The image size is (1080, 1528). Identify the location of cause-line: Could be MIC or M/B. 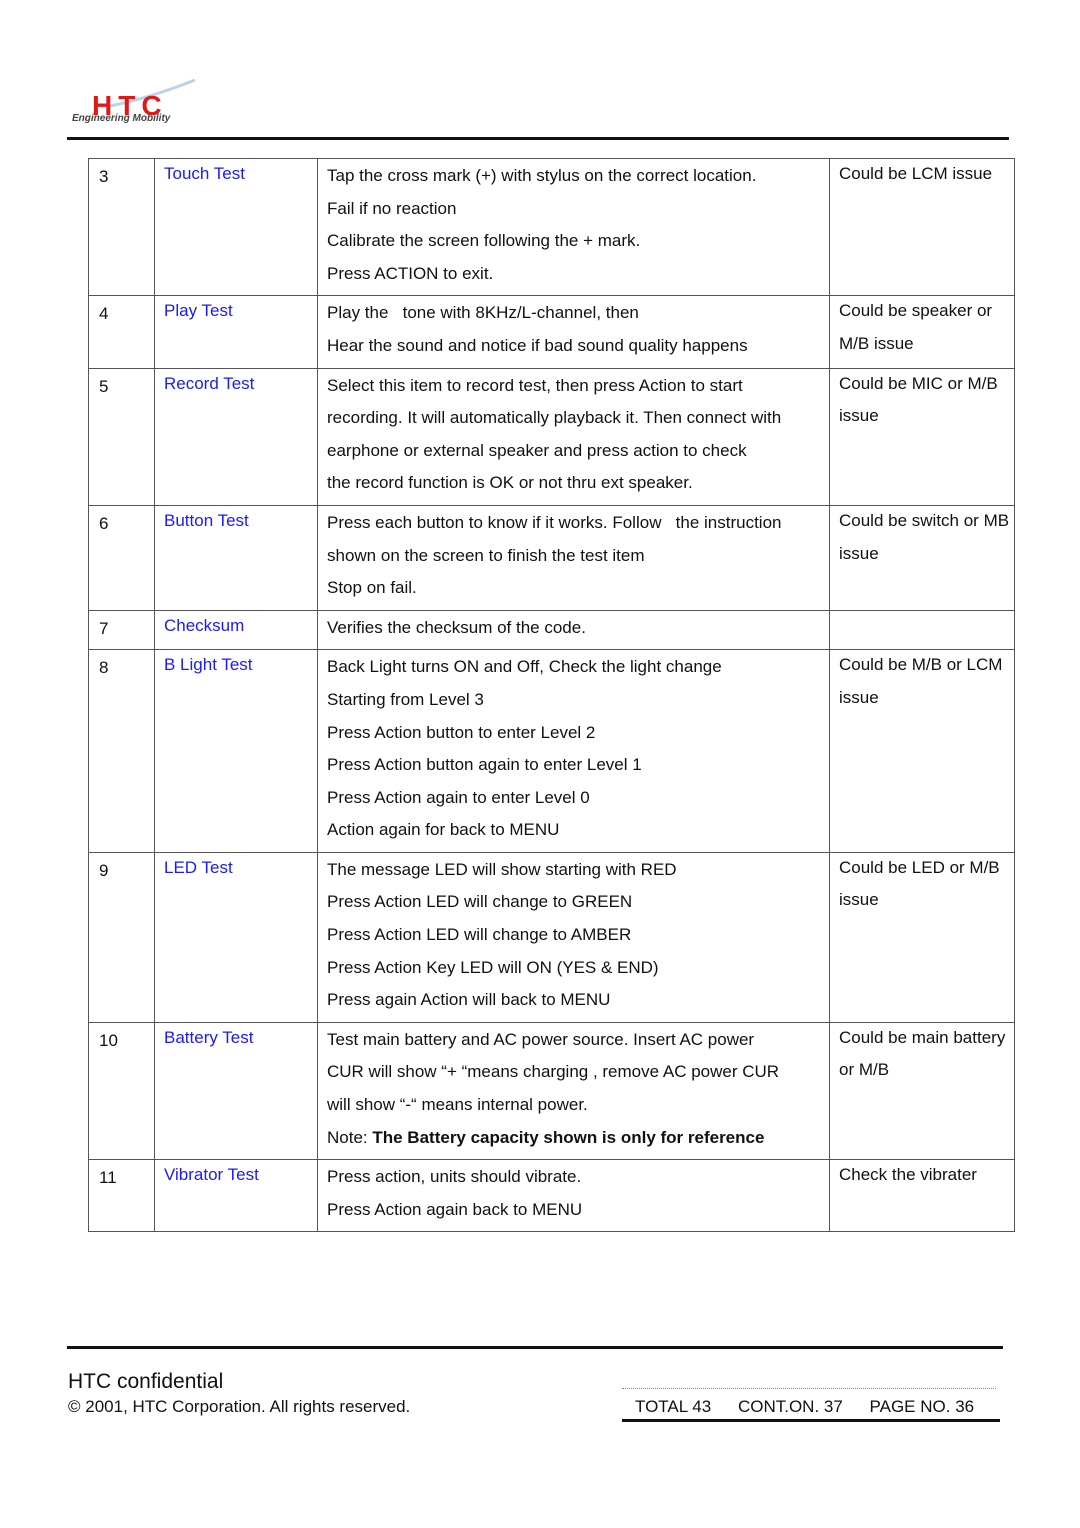
(918, 383).